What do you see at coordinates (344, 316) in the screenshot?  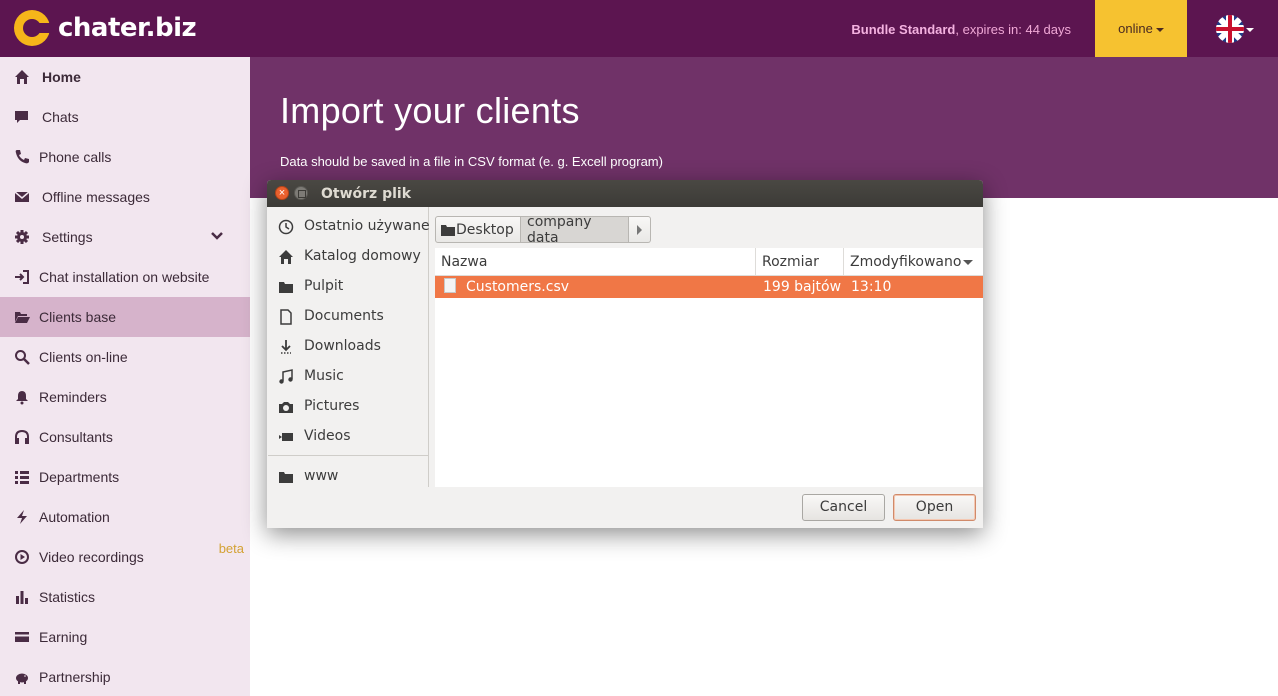 I see `place-label: Documents` at bounding box center [344, 316].